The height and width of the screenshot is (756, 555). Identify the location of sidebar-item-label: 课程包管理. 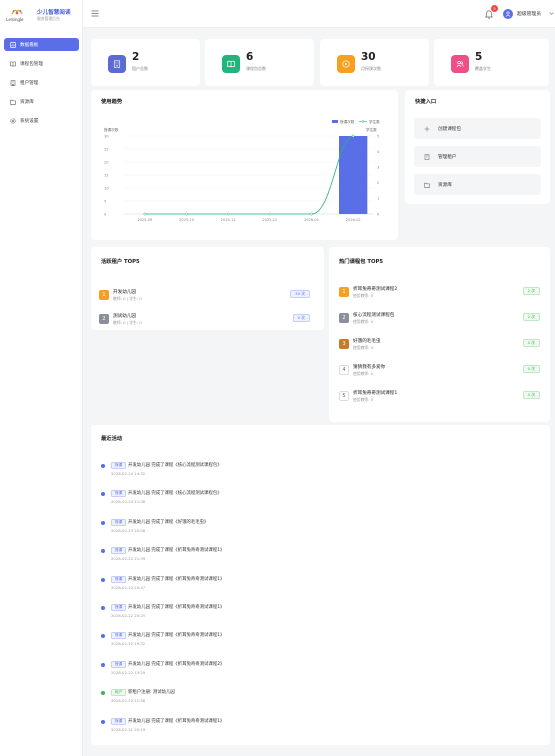
(31, 64).